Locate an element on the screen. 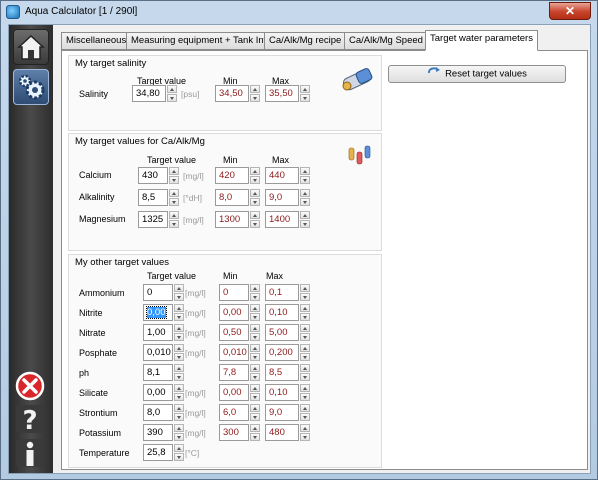 This screenshot has height=480, width=598. nitrite-min-spinner is located at coordinates (255, 312).